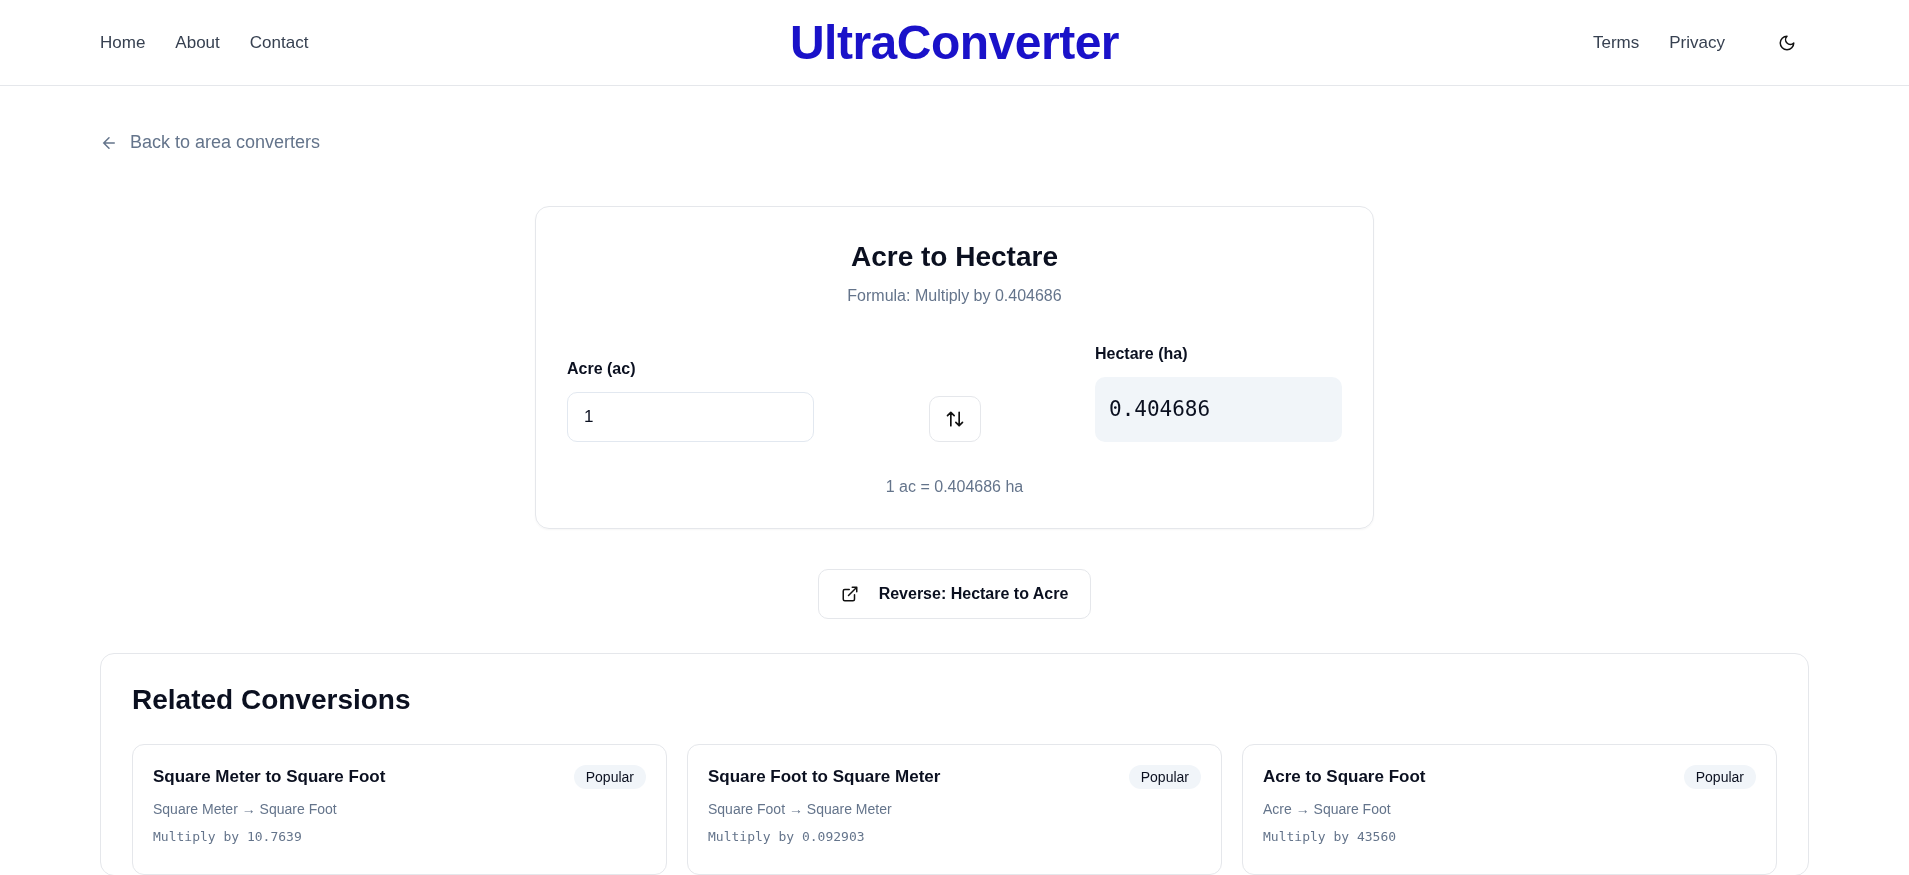  I want to click on formula-text: Formula: Multiply by 0.404686, so click(954, 295).